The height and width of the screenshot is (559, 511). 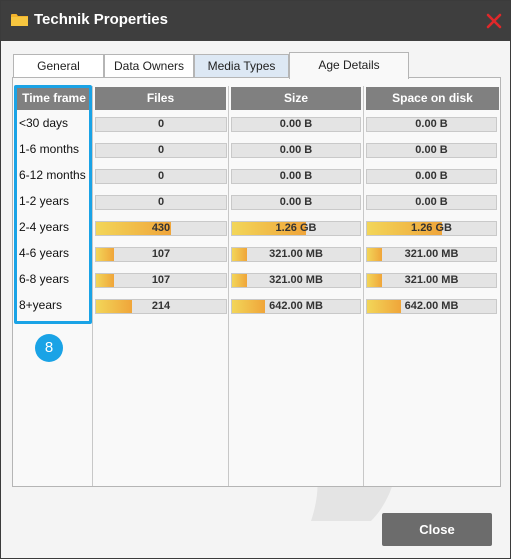 What do you see at coordinates (44, 123) in the screenshot?
I see `time-frame-label: <30 days` at bounding box center [44, 123].